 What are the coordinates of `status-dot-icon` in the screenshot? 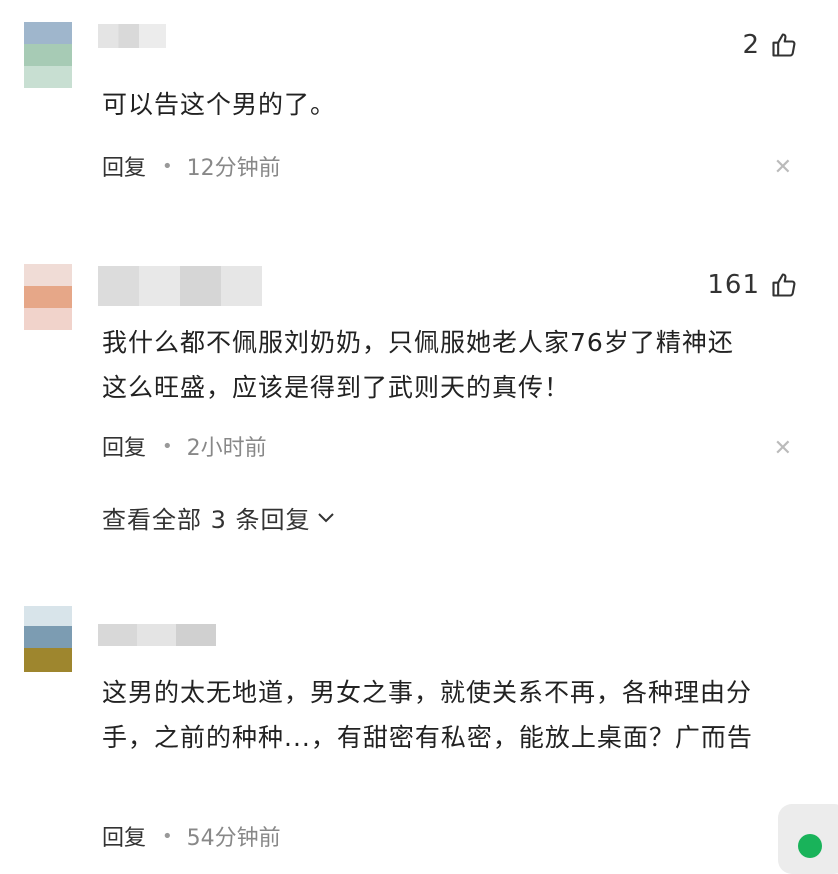 It's located at (810, 846).